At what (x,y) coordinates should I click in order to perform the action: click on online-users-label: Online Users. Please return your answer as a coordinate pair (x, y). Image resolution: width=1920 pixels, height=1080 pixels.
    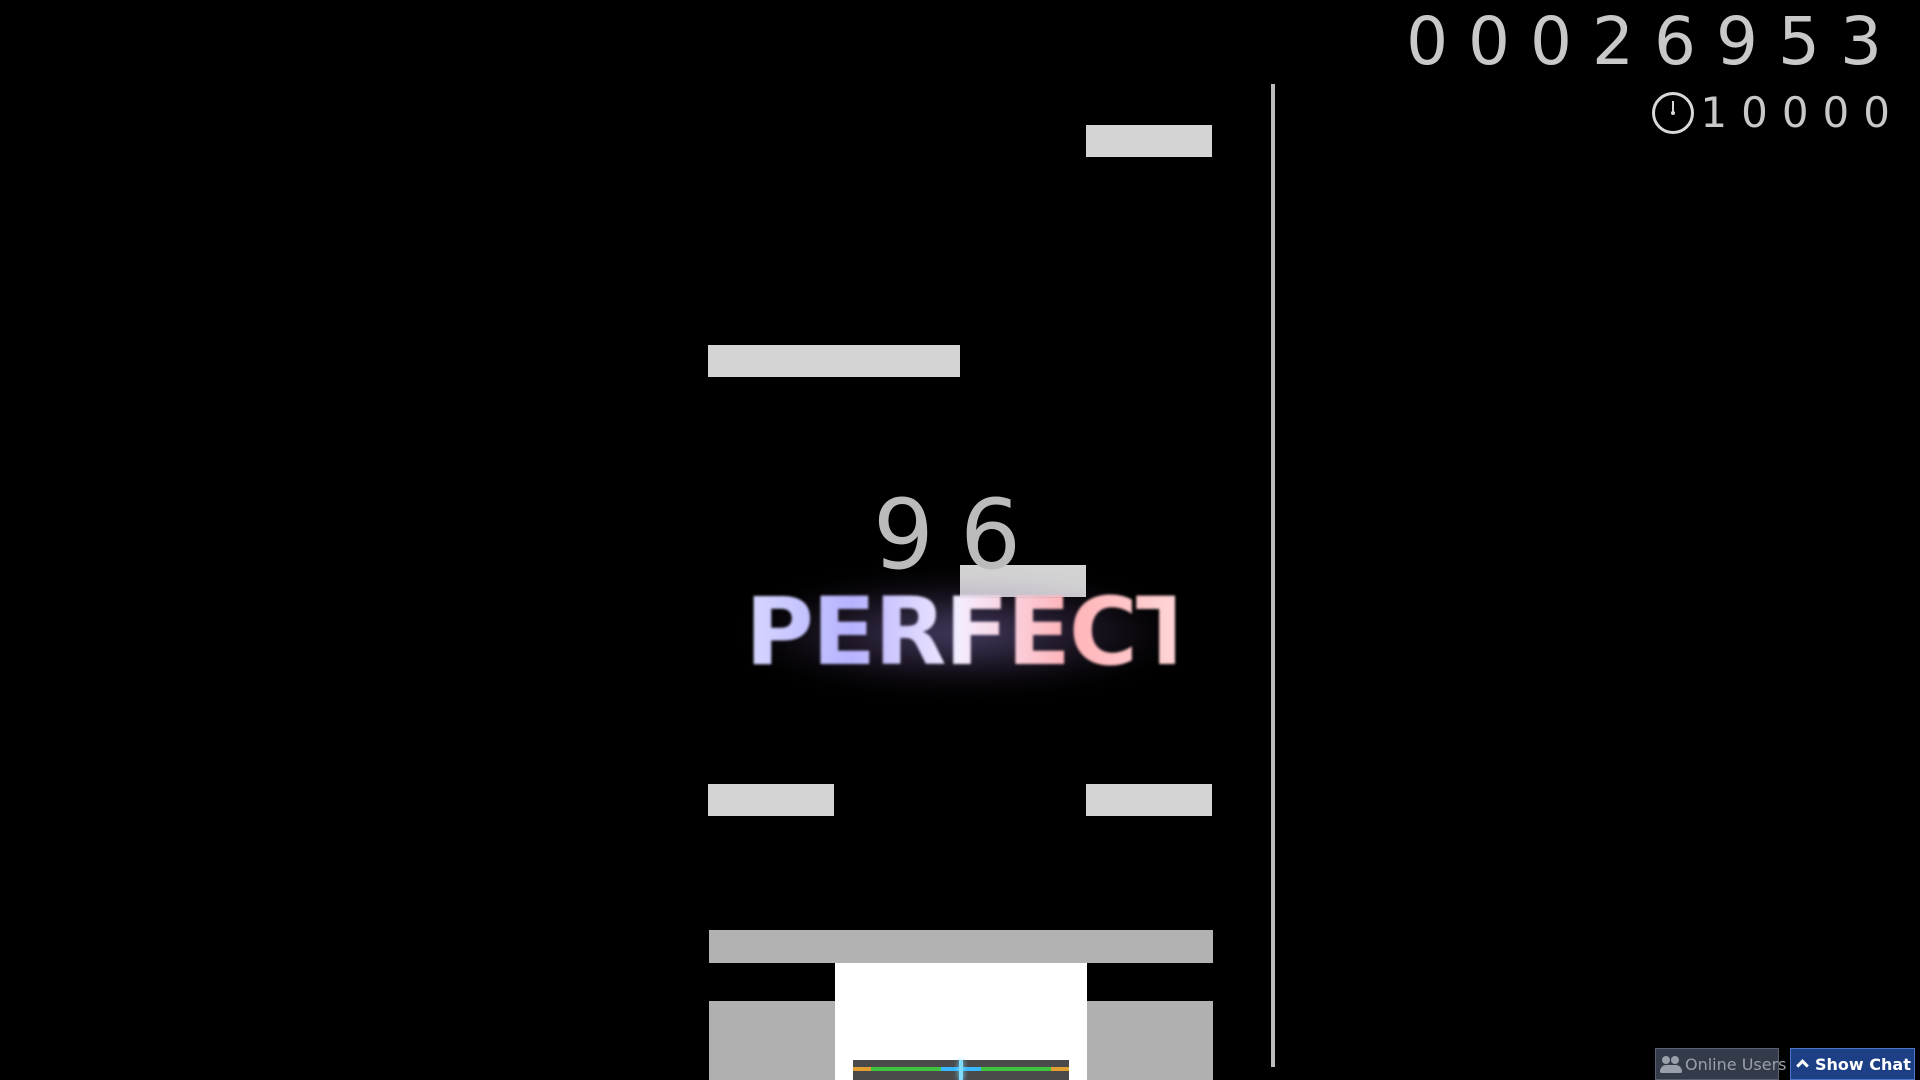
    Looking at the image, I should click on (1736, 1064).